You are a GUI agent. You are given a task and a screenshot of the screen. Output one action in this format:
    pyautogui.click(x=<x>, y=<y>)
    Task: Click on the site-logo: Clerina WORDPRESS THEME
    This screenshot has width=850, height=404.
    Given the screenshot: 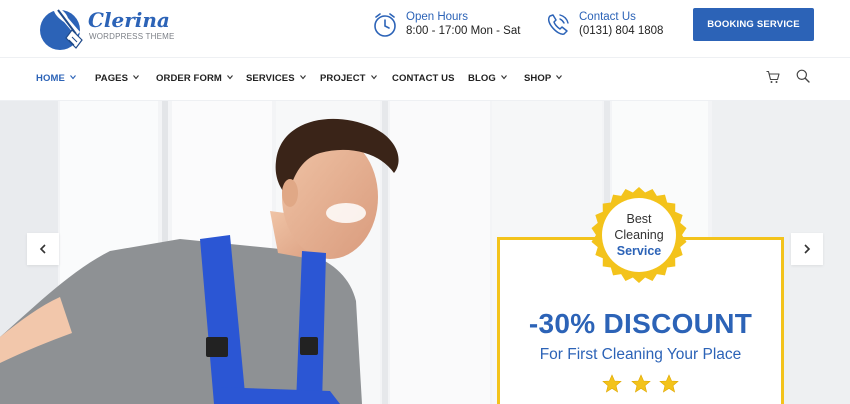 What is the action you would take?
    pyautogui.click(x=106, y=27)
    